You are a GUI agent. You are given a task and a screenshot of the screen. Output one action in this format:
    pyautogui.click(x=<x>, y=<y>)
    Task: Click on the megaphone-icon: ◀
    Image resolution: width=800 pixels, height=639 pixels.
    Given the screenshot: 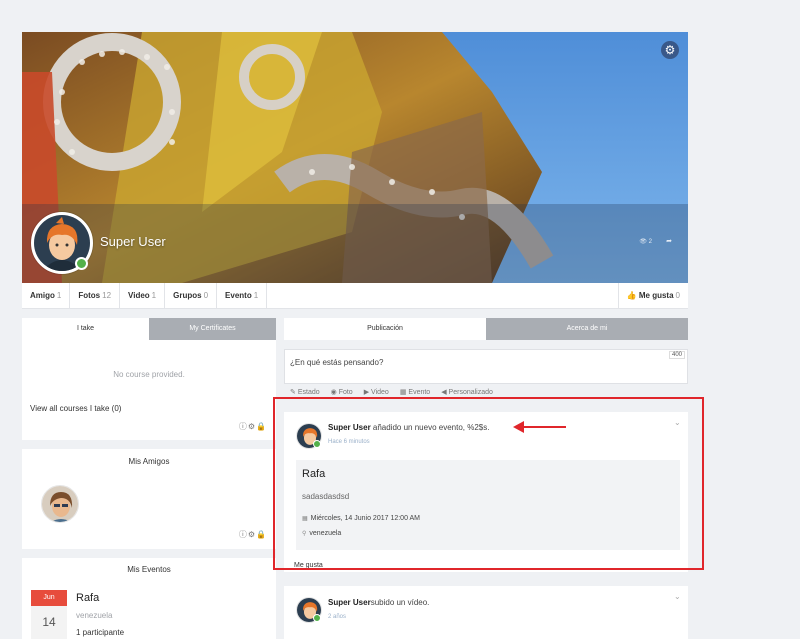 What is the action you would take?
    pyautogui.click(x=444, y=392)
    